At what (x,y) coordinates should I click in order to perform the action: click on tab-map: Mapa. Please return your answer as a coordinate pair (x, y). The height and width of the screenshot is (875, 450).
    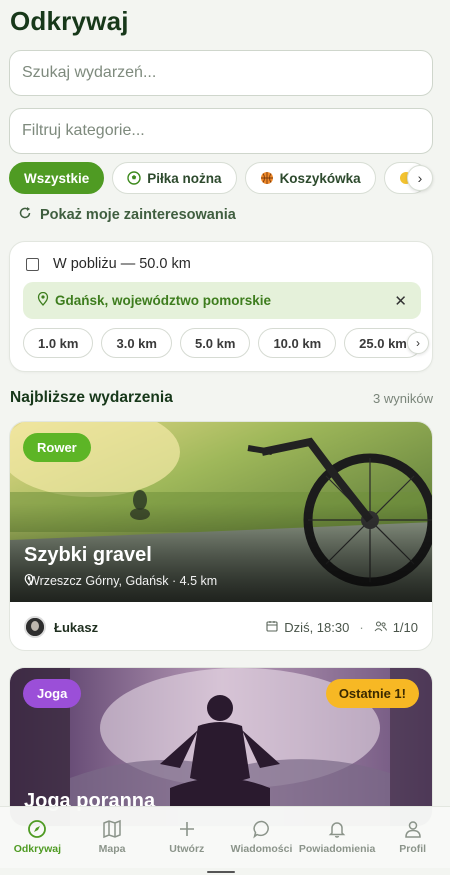
    Looking at the image, I should click on (112, 837).